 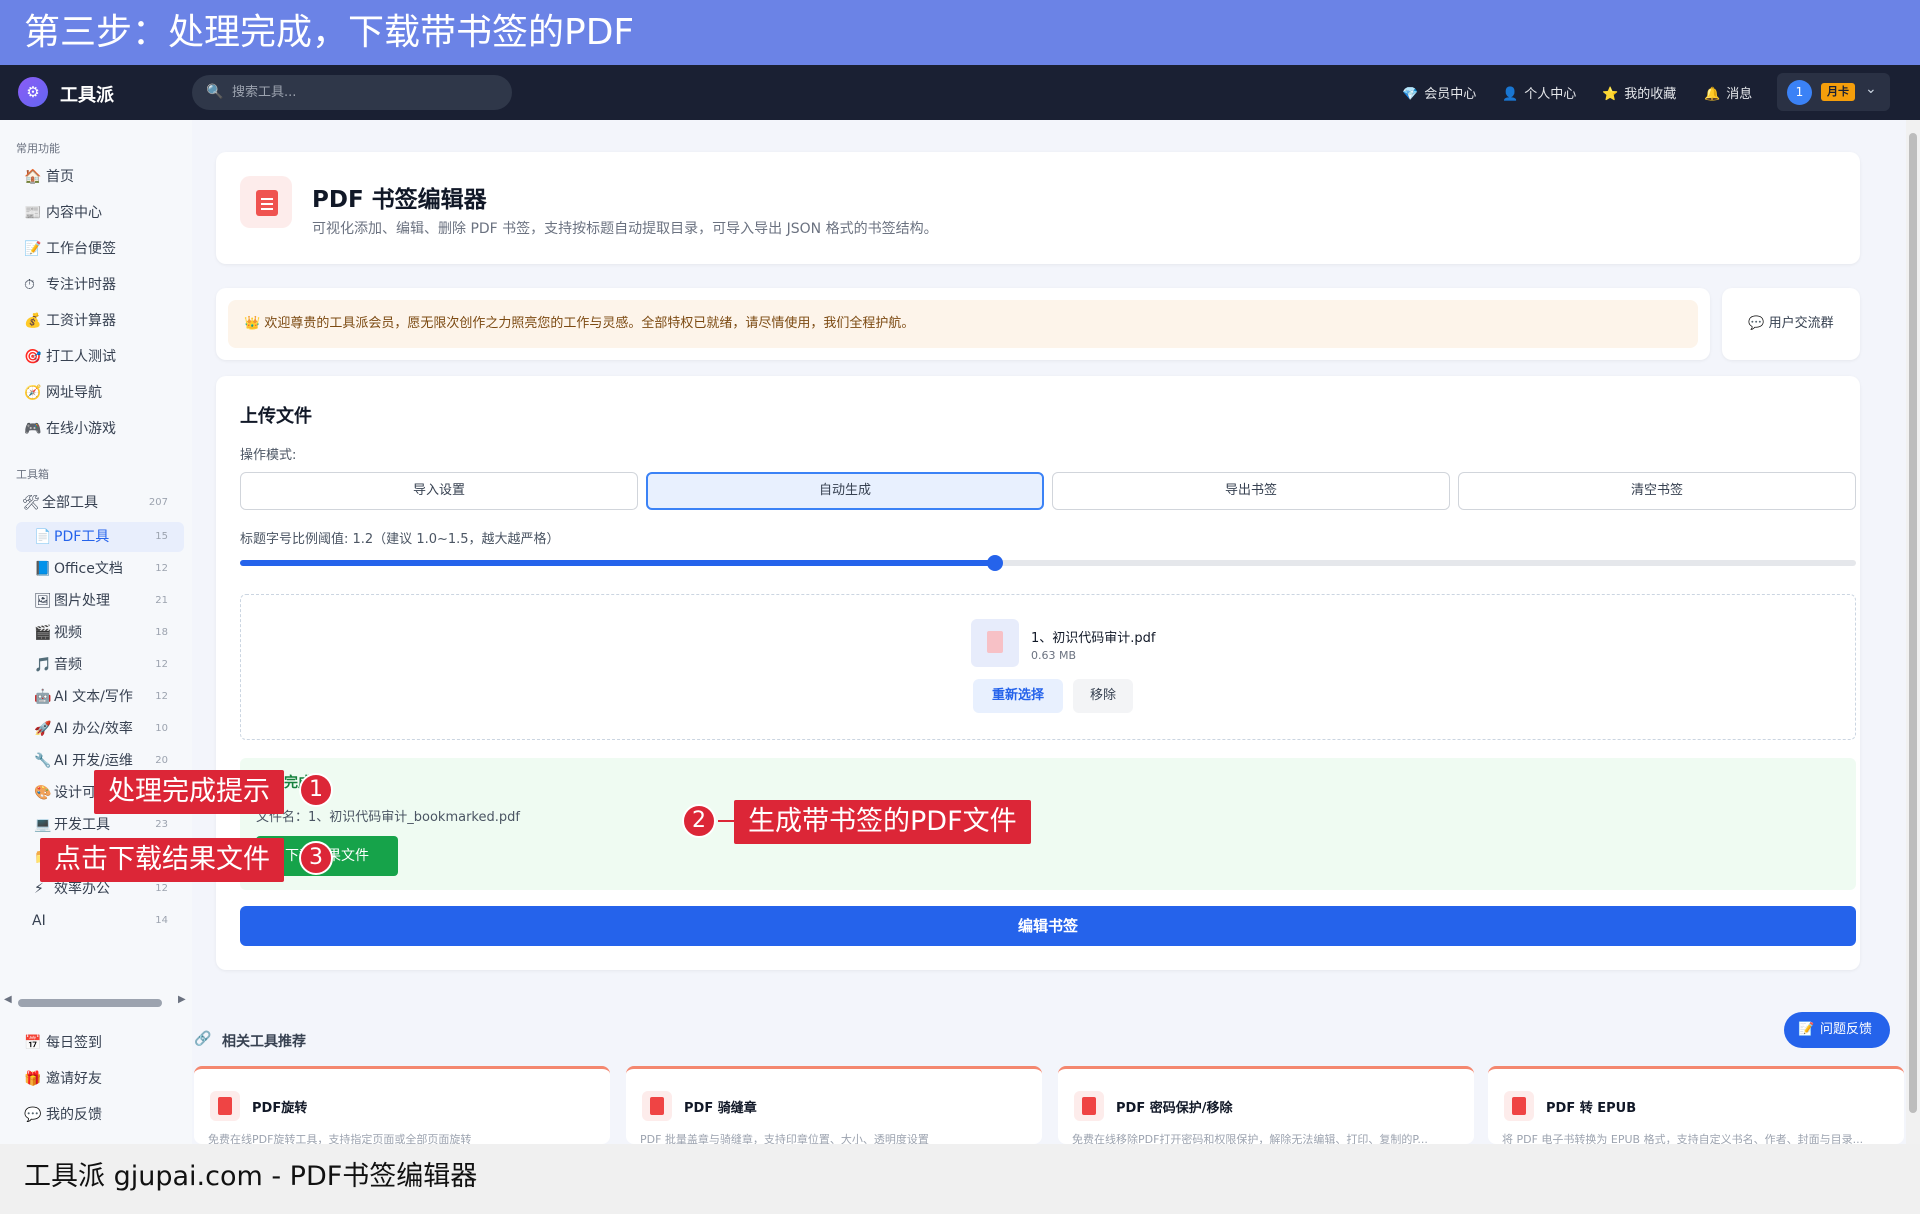 What do you see at coordinates (960, 32) in the screenshot?
I see `tutorial-step-banner: 第三步：处理完成，下载带书签的PDF` at bounding box center [960, 32].